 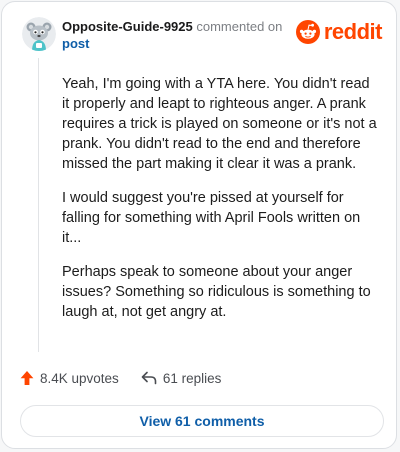 I want to click on reply-arrow-icon, so click(x=149, y=378).